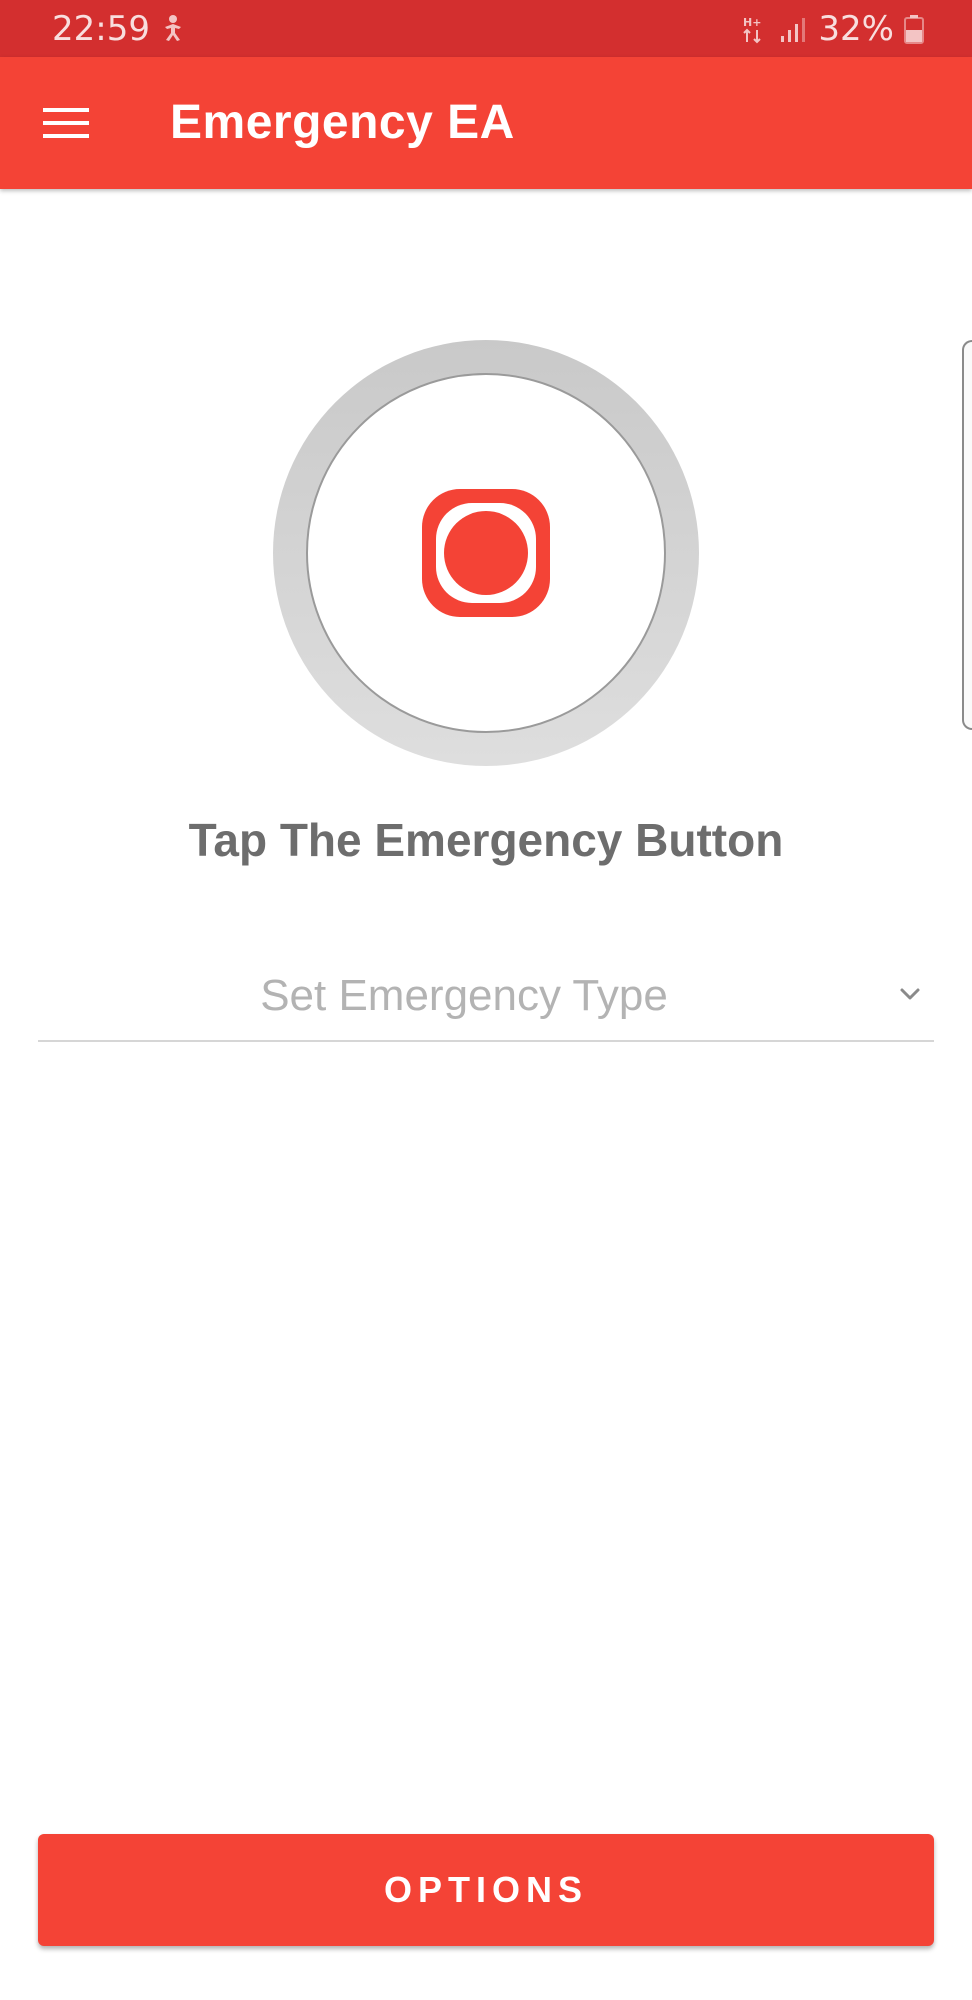  What do you see at coordinates (910, 994) in the screenshot?
I see `chevron-down-icon` at bounding box center [910, 994].